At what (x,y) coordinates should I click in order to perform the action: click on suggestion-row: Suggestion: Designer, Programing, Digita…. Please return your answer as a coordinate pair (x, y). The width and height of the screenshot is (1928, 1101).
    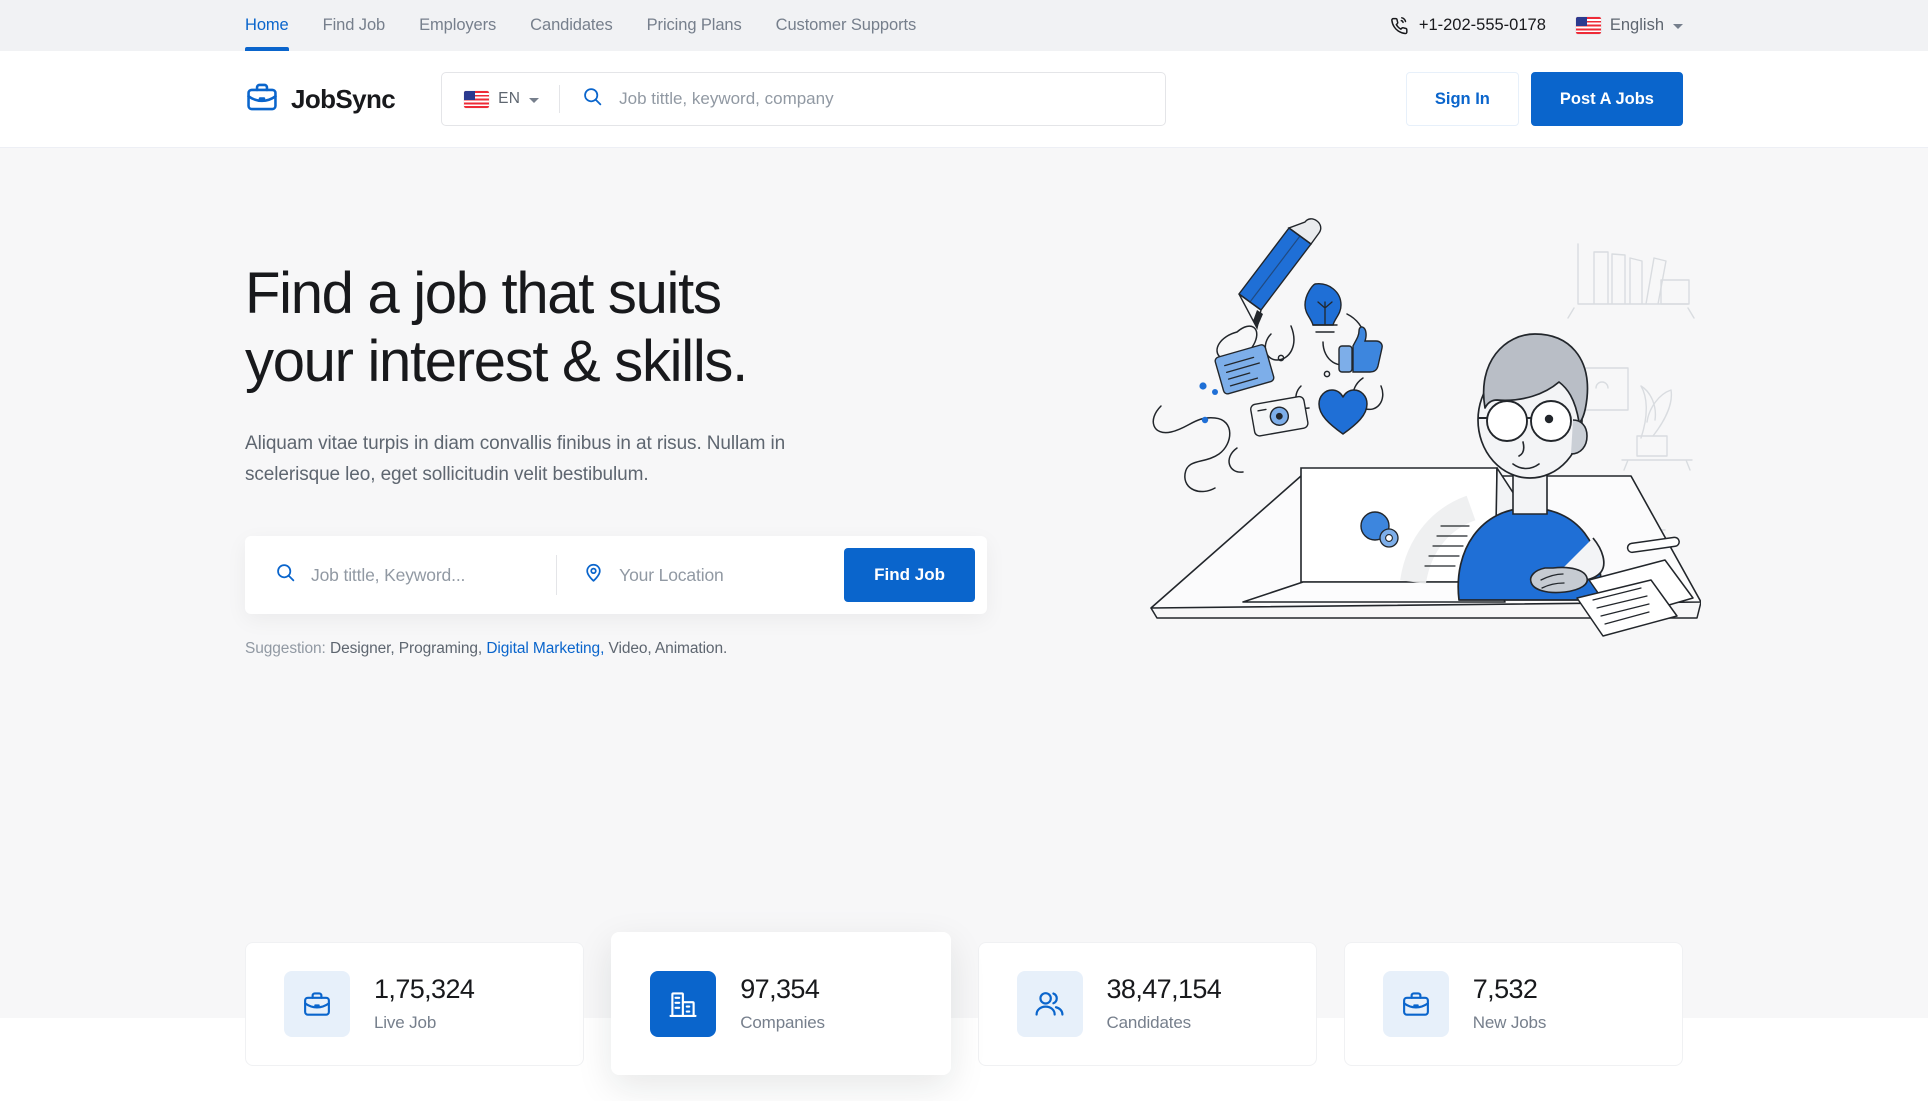
    Looking at the image, I should click on (685, 649).